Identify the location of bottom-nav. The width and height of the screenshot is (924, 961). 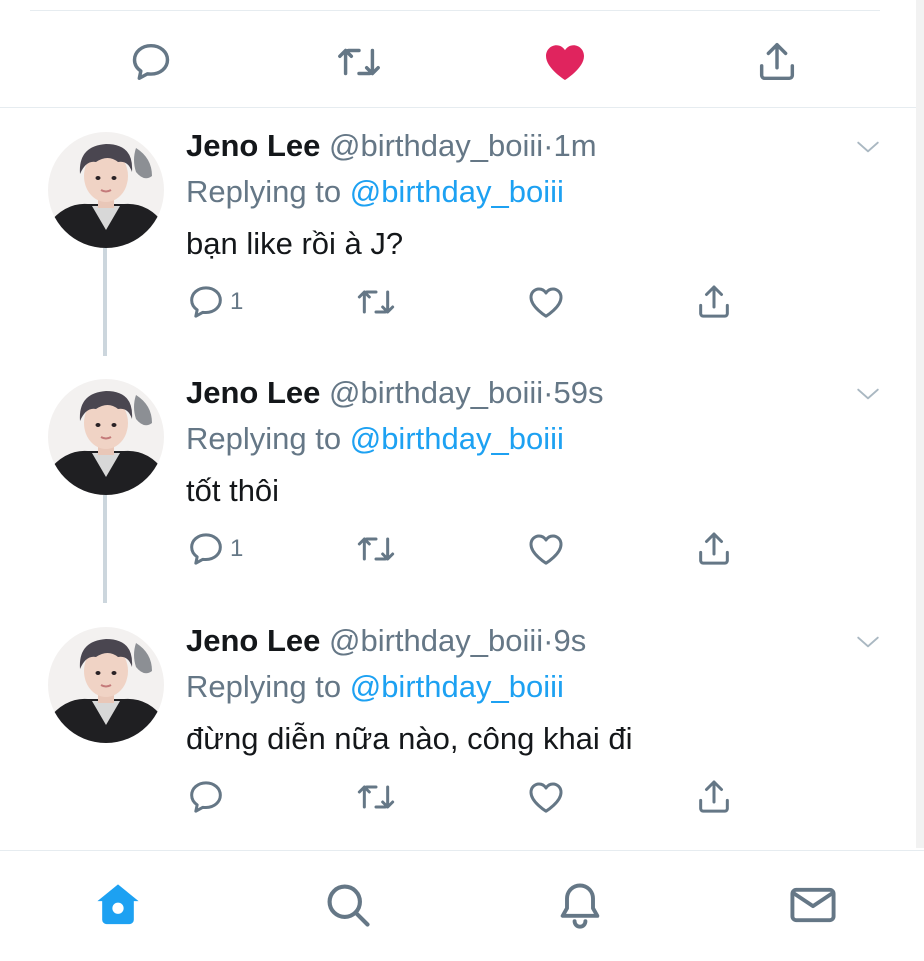
(462, 905).